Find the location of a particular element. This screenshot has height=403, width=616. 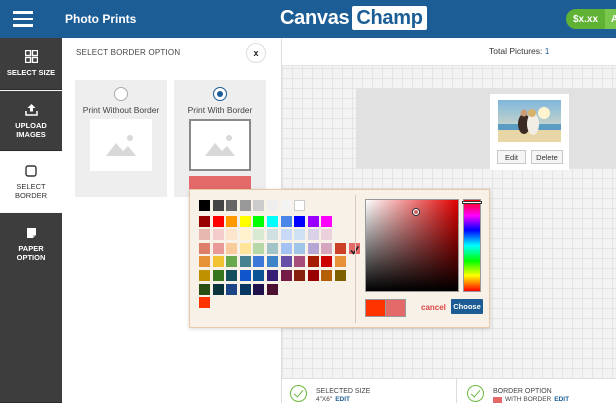

divider is located at coordinates (456, 391).